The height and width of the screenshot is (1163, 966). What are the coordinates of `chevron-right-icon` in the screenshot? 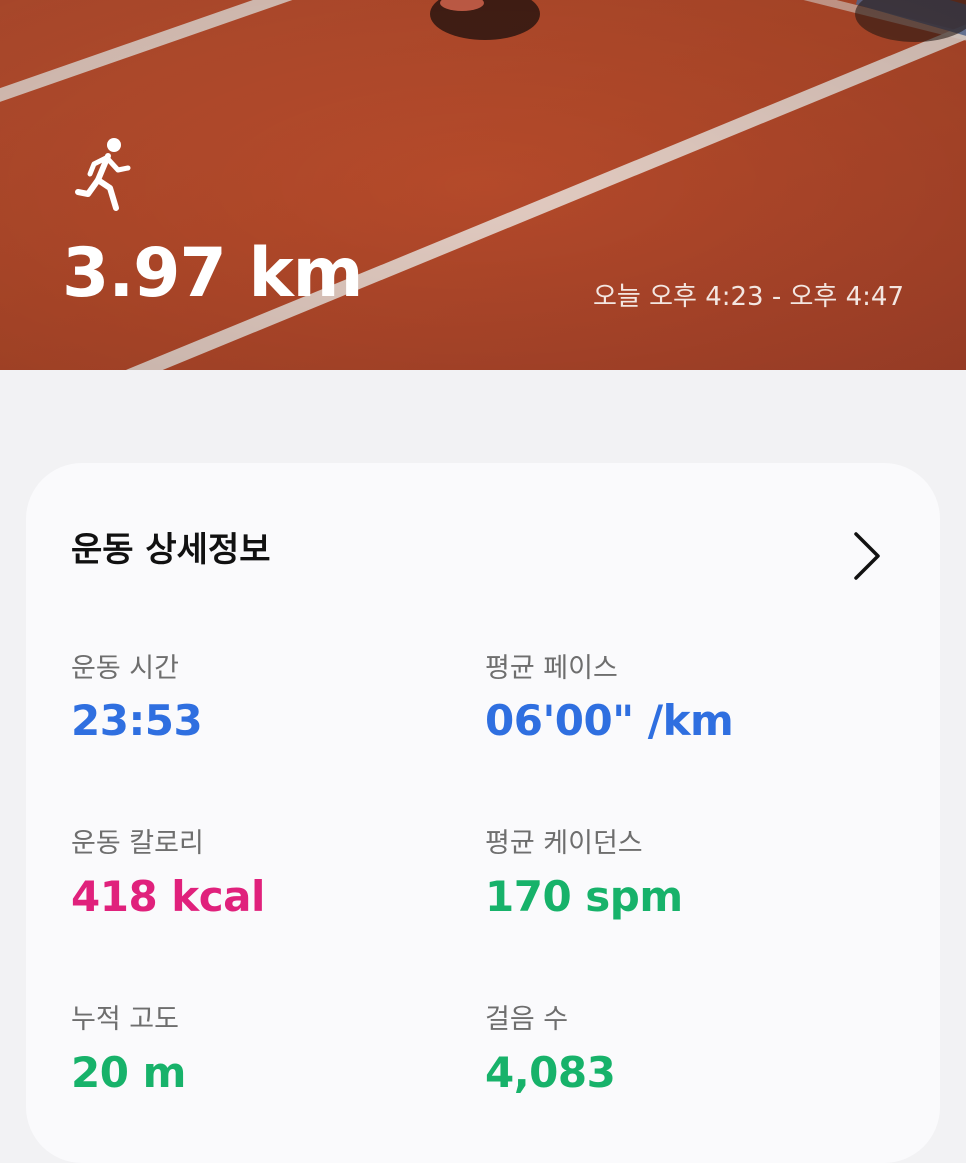 It's located at (867, 556).